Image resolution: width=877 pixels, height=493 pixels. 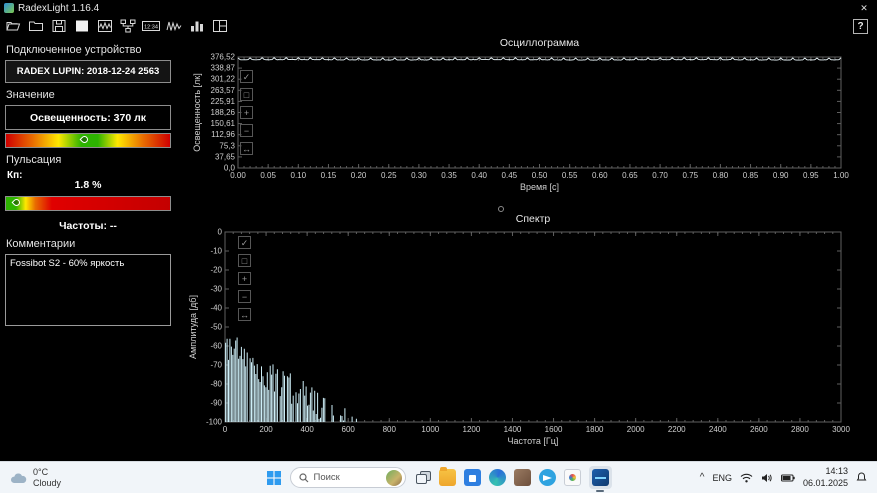 I want to click on svg-text: 0.10, so click(x=299, y=175).